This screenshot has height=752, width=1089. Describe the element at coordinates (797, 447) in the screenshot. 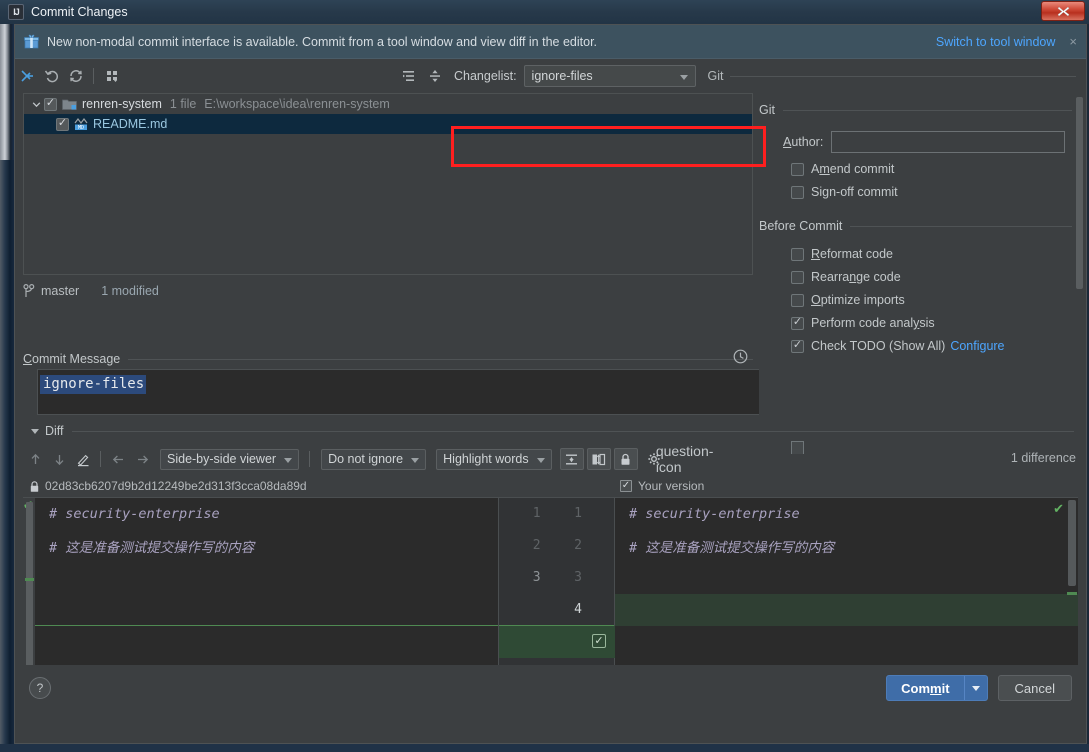

I see `options-partial-row-checkbox` at that location.